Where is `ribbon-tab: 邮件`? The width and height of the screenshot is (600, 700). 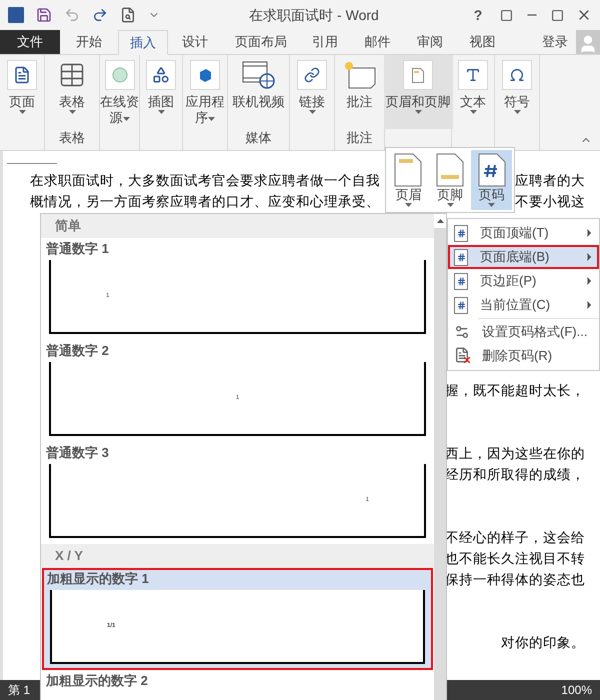 ribbon-tab: 邮件 is located at coordinates (377, 42).